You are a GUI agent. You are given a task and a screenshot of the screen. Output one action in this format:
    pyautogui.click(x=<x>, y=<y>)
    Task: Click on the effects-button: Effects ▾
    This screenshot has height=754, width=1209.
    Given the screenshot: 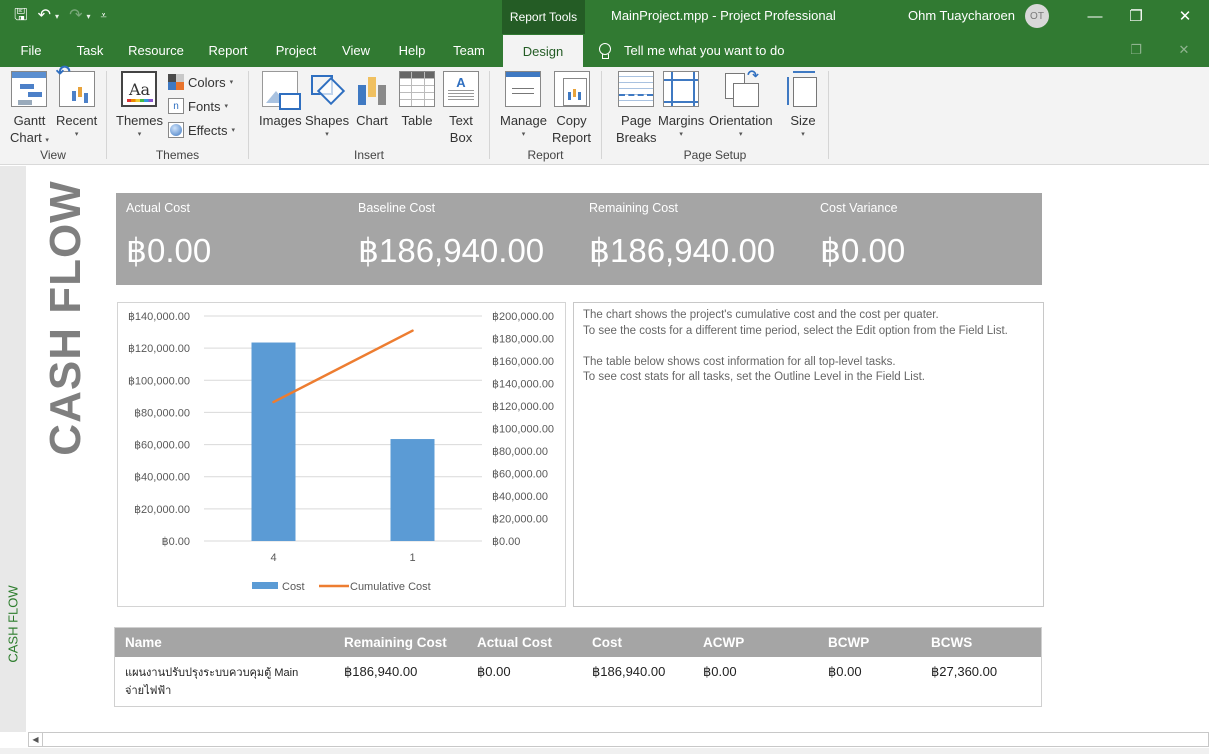 What is the action you would take?
    pyautogui.click(x=201, y=130)
    